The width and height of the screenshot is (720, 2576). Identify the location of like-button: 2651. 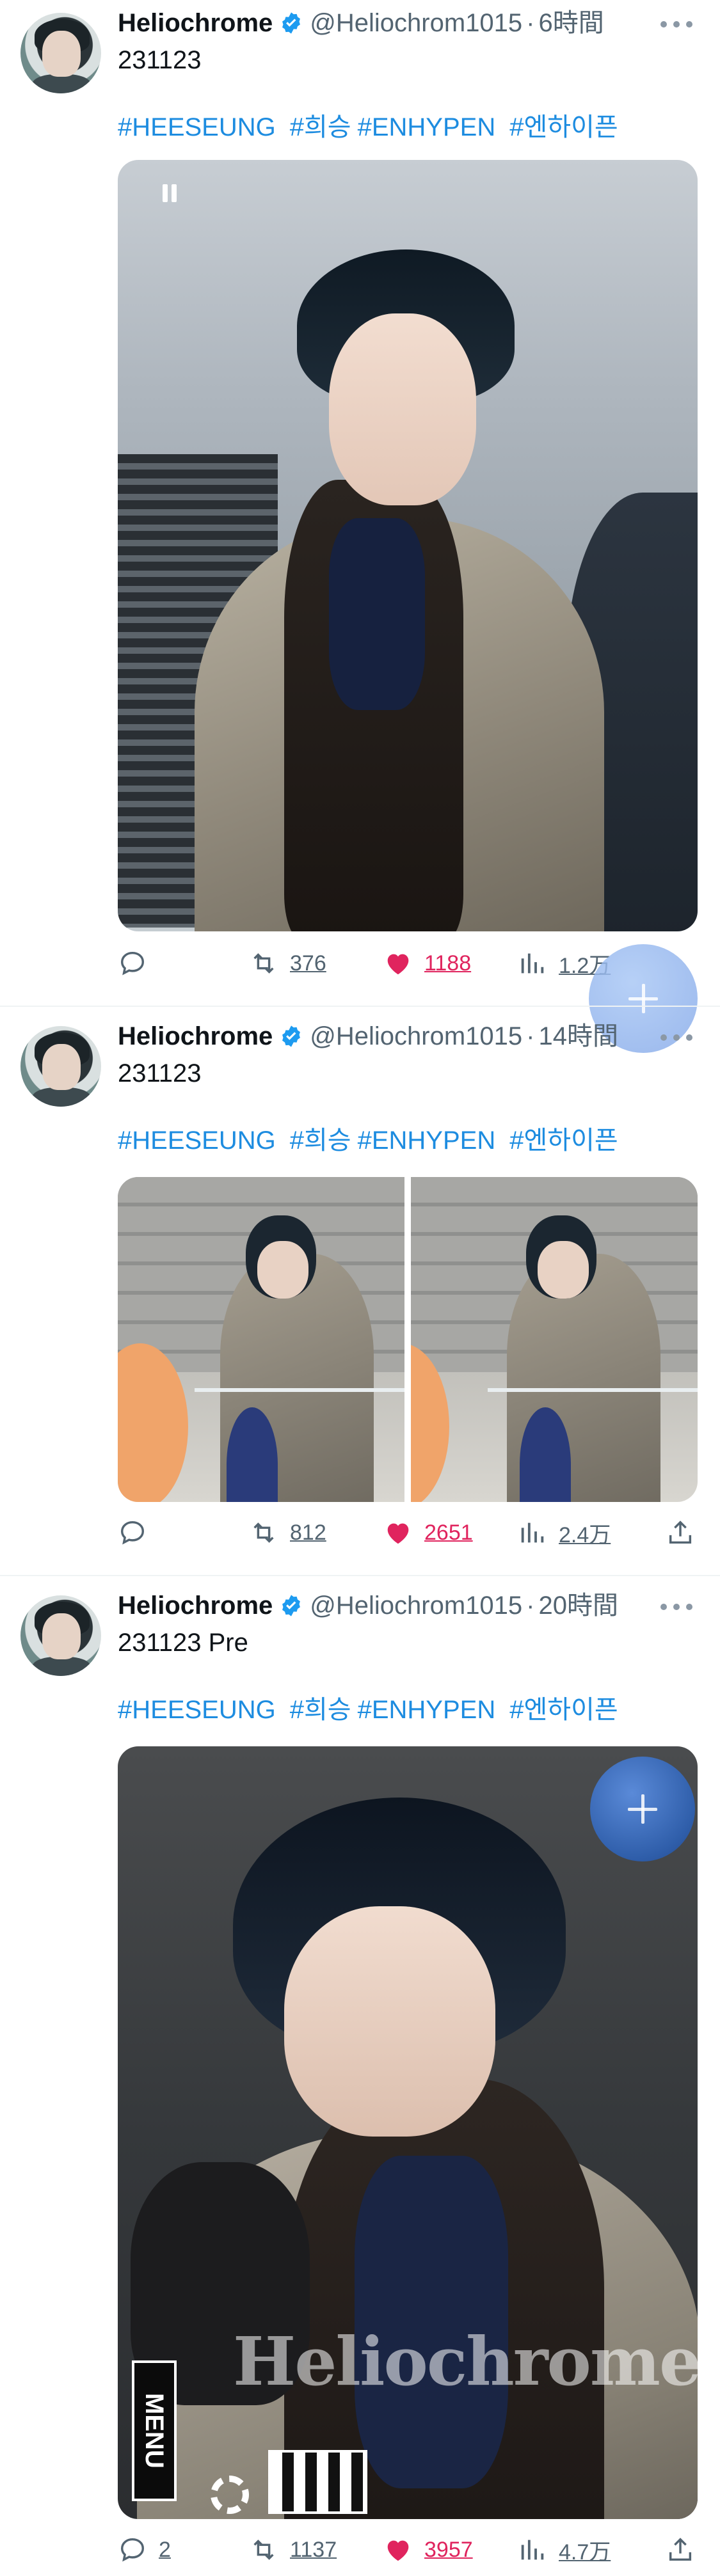
(428, 1533).